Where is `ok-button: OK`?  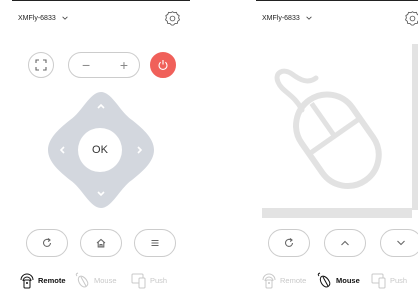
ok-button: OK is located at coordinates (100, 150).